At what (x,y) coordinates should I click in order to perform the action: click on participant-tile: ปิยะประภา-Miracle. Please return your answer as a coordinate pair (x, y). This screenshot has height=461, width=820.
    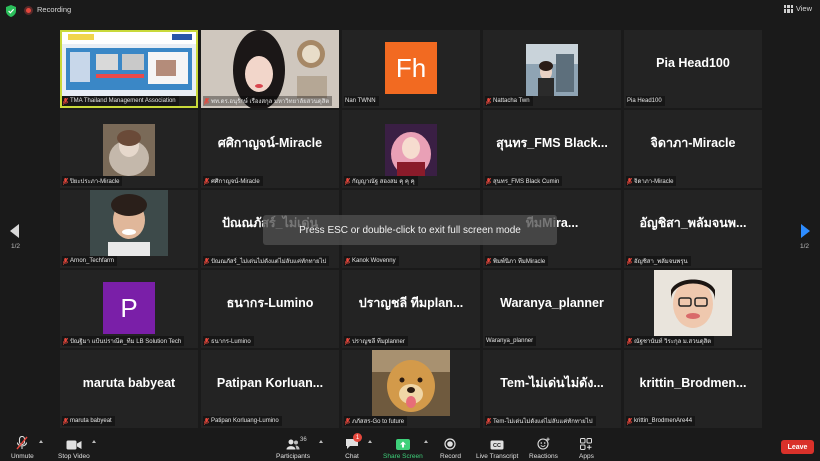
    Looking at the image, I should click on (129, 149).